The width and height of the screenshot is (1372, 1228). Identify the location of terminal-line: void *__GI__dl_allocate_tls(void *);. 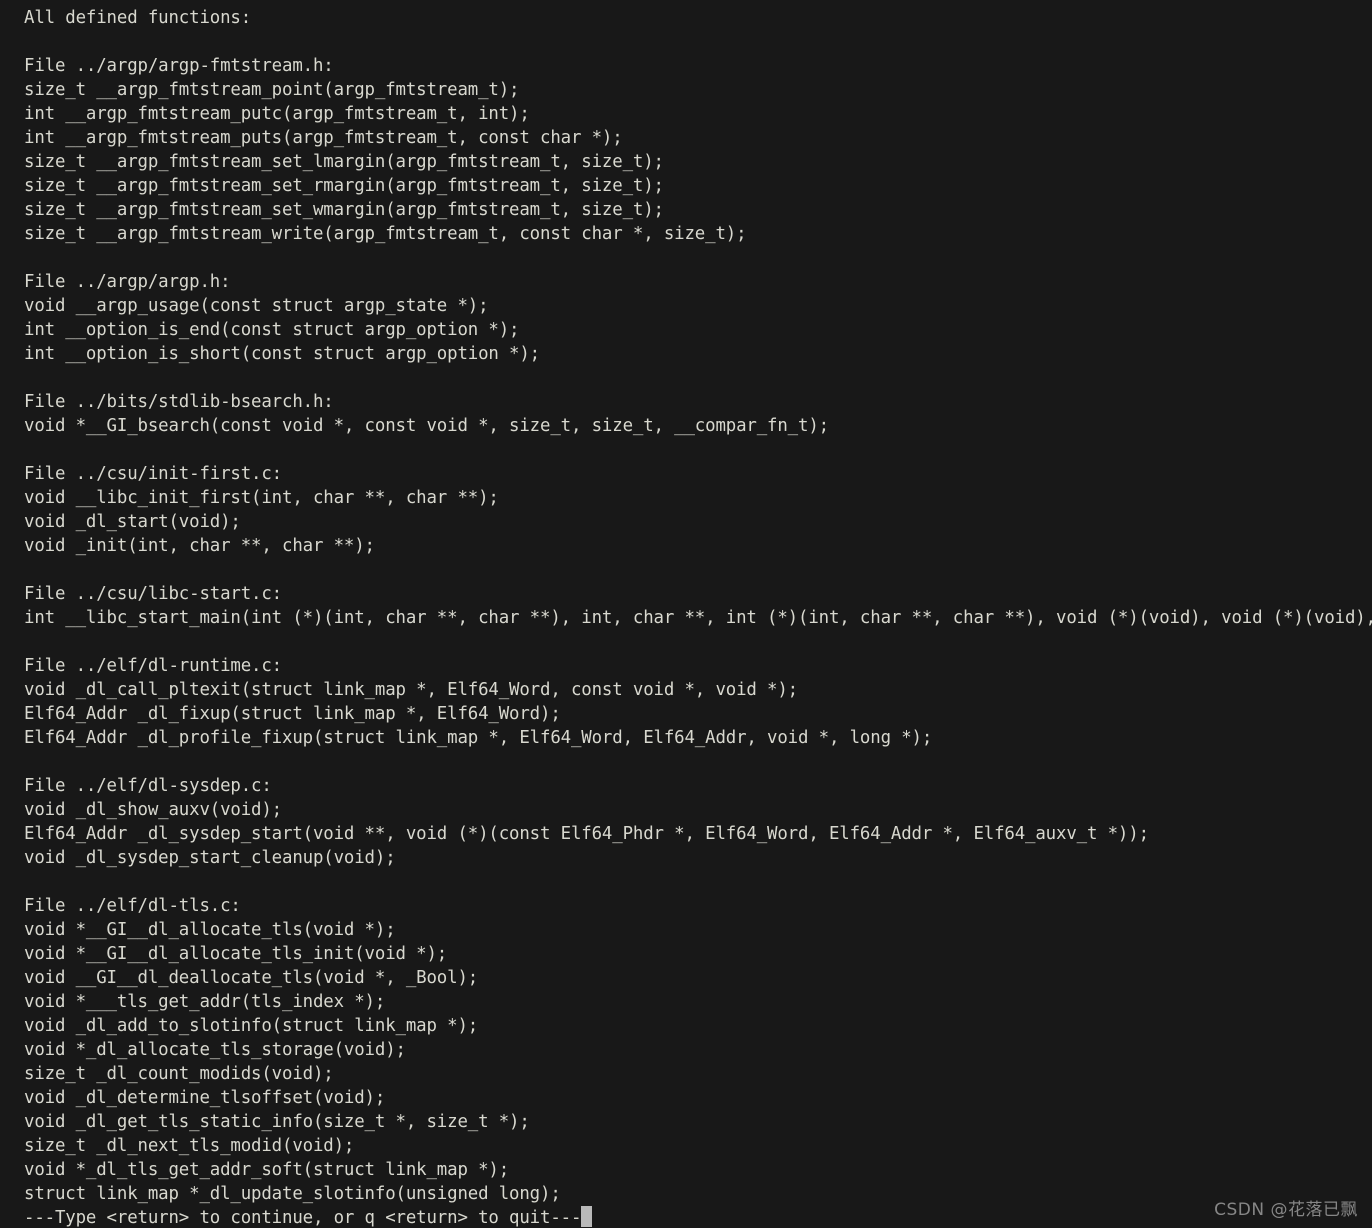
(210, 930).